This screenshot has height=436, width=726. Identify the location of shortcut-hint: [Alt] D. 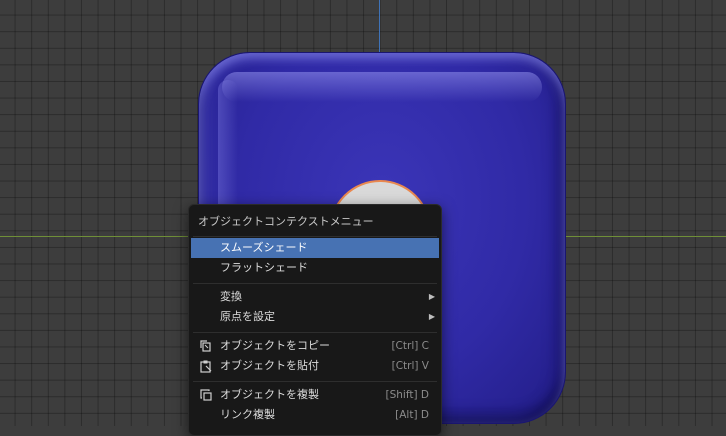
(412, 415).